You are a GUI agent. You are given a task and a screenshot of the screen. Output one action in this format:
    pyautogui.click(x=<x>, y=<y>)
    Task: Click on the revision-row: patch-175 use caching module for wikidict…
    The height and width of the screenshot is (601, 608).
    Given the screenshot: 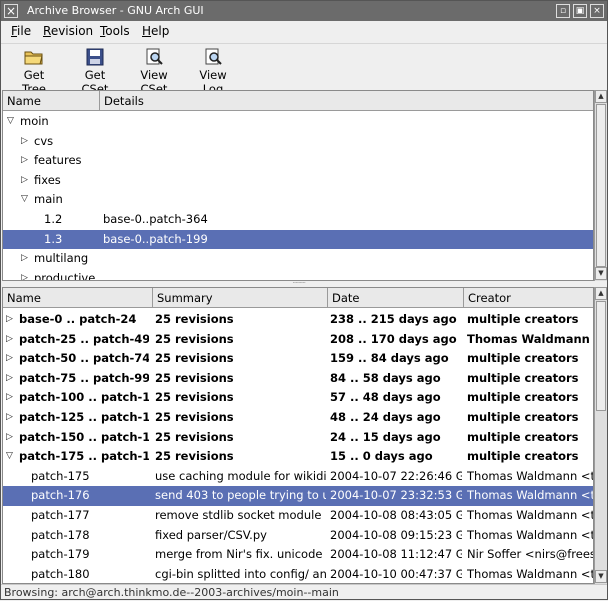 What is the action you would take?
    pyautogui.click(x=298, y=477)
    